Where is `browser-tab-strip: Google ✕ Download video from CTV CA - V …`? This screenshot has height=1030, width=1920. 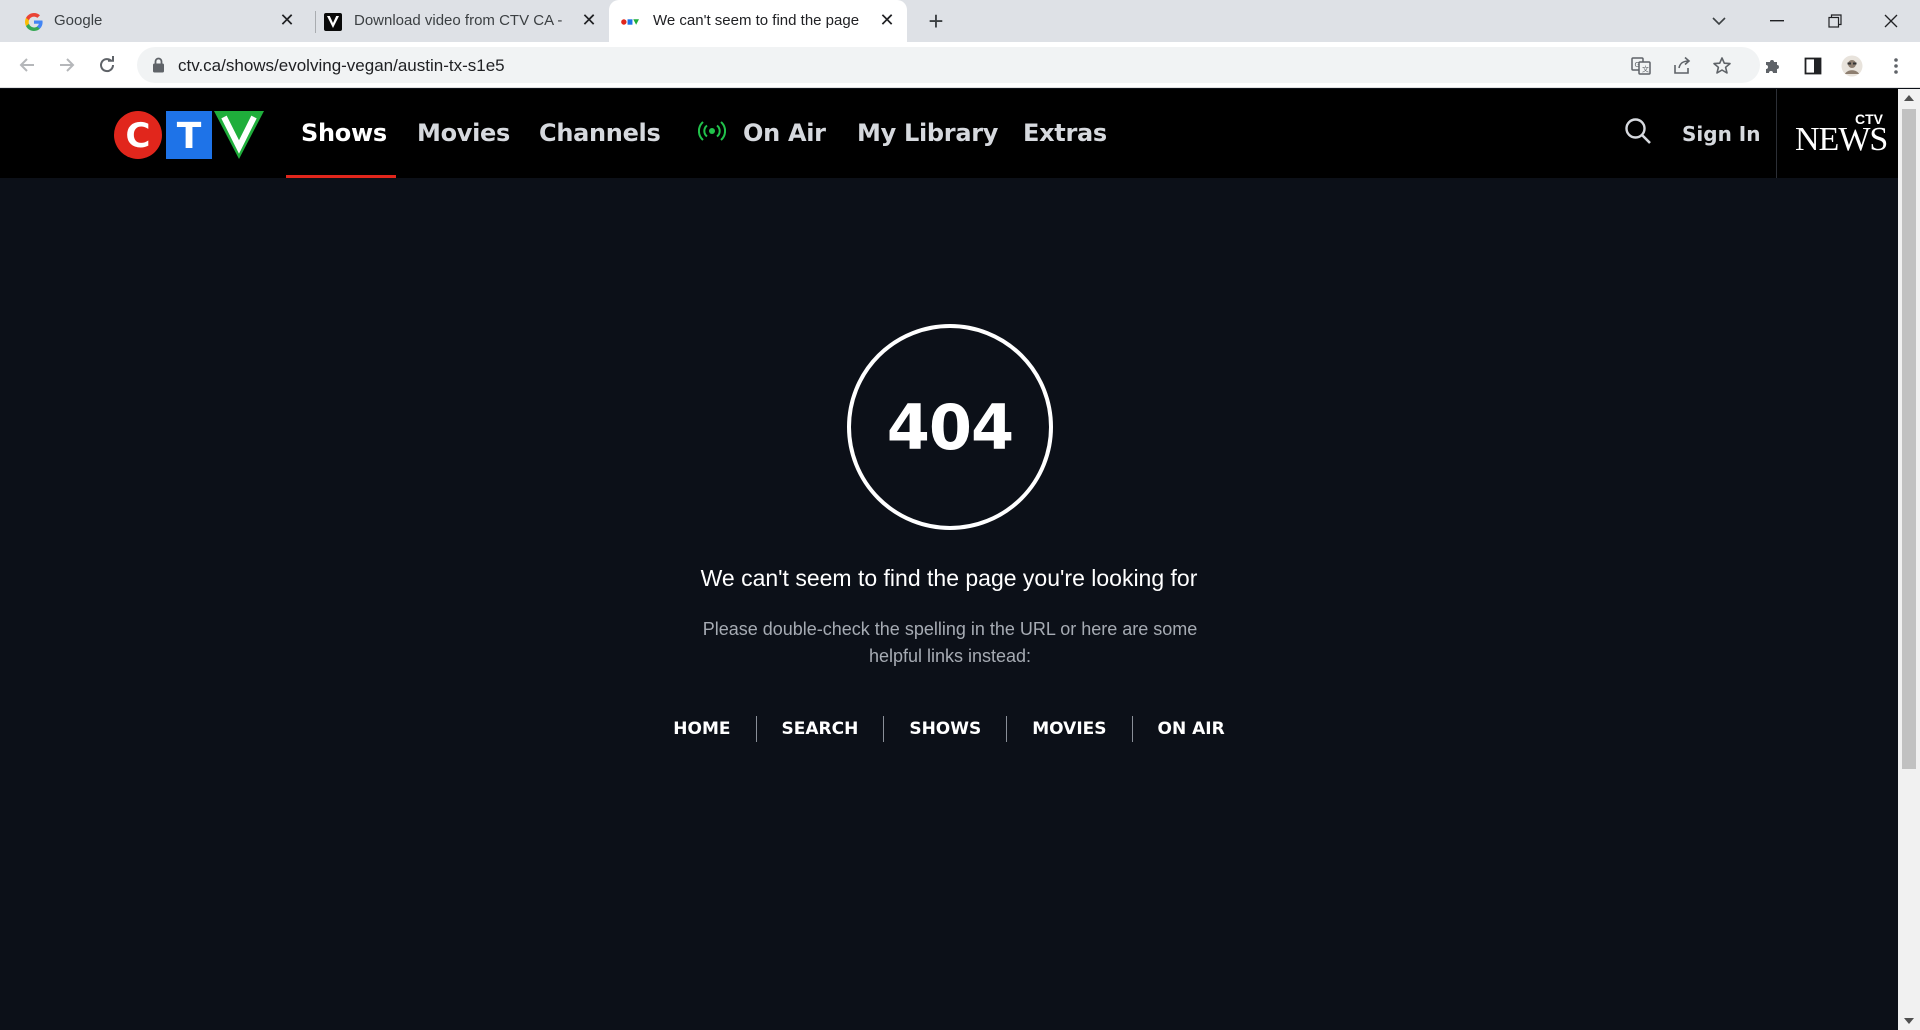 browser-tab-strip: Google ✕ Download video from CTV CA - V … is located at coordinates (960, 21).